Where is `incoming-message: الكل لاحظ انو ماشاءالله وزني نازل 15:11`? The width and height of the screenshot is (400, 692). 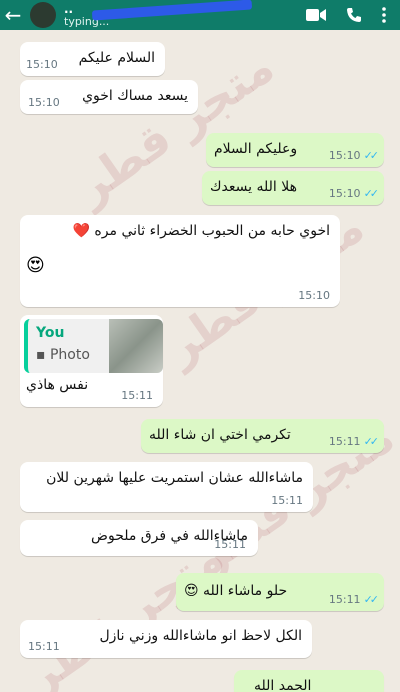
incoming-message: الكل لاحظ انو ماشاءالله وزني نازل 15:11 is located at coordinates (166, 639).